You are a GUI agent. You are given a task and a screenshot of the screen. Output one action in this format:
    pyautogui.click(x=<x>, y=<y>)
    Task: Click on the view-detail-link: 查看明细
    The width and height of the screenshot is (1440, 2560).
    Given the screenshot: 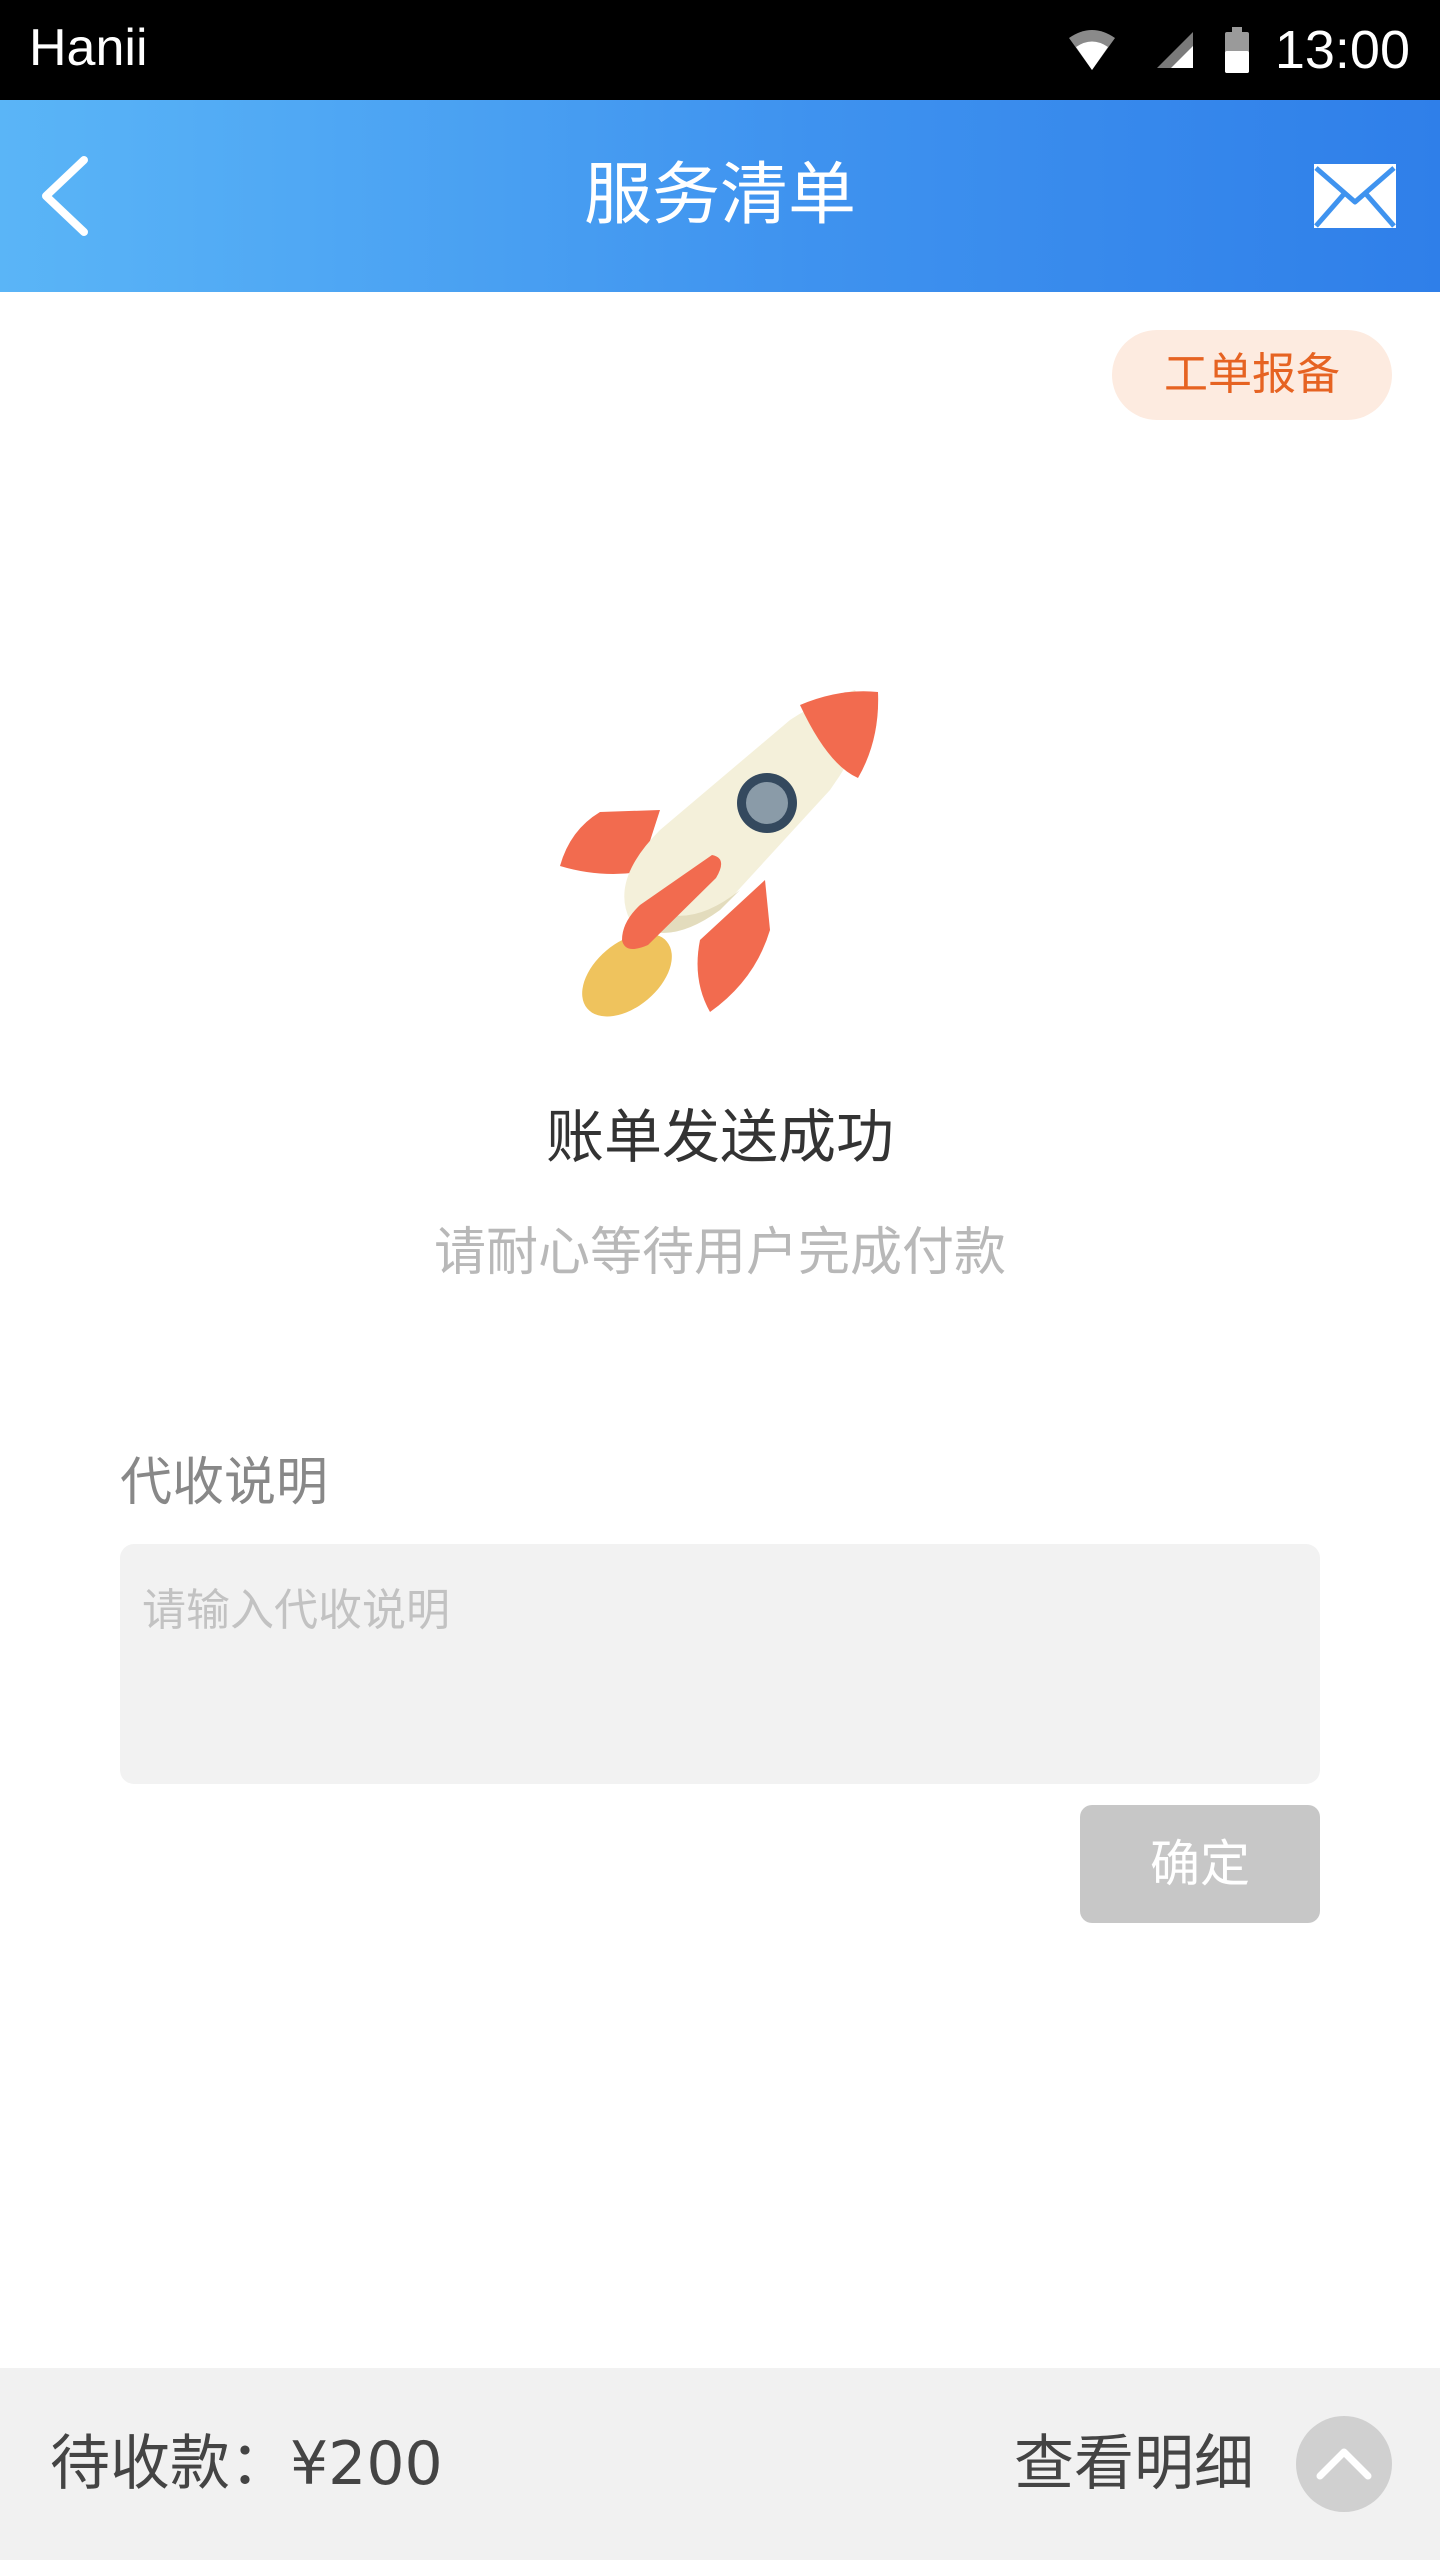 What is the action you would take?
    pyautogui.click(x=1134, y=2464)
    